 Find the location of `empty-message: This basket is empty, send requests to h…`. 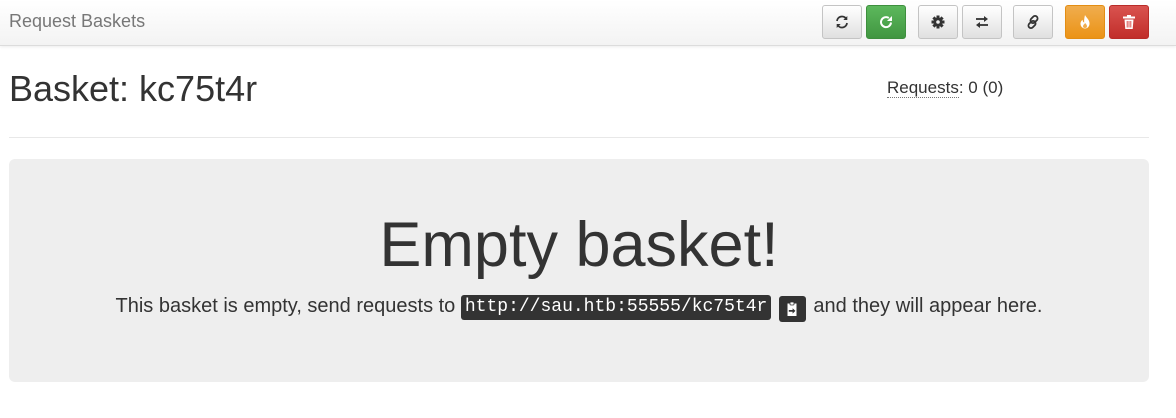

empty-message: This basket is empty, send requests to h… is located at coordinates (579, 307).